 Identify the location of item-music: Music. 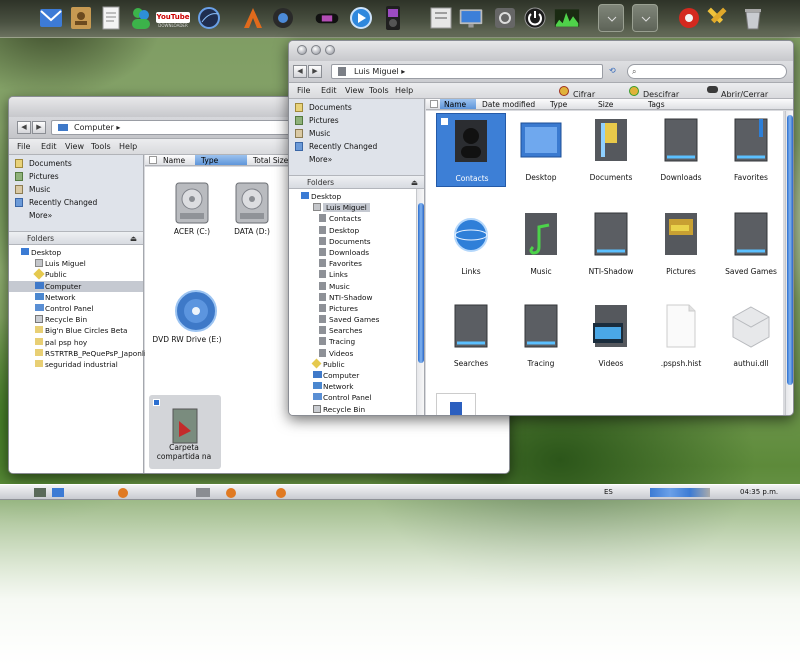
(541, 244).